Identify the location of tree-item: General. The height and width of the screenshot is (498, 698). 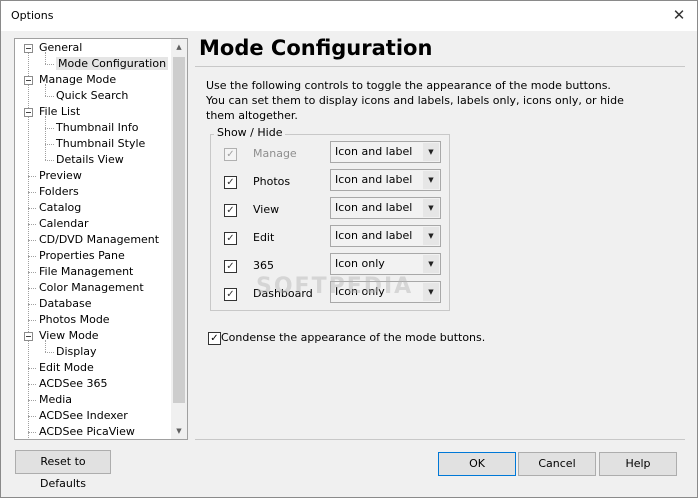
(60, 48).